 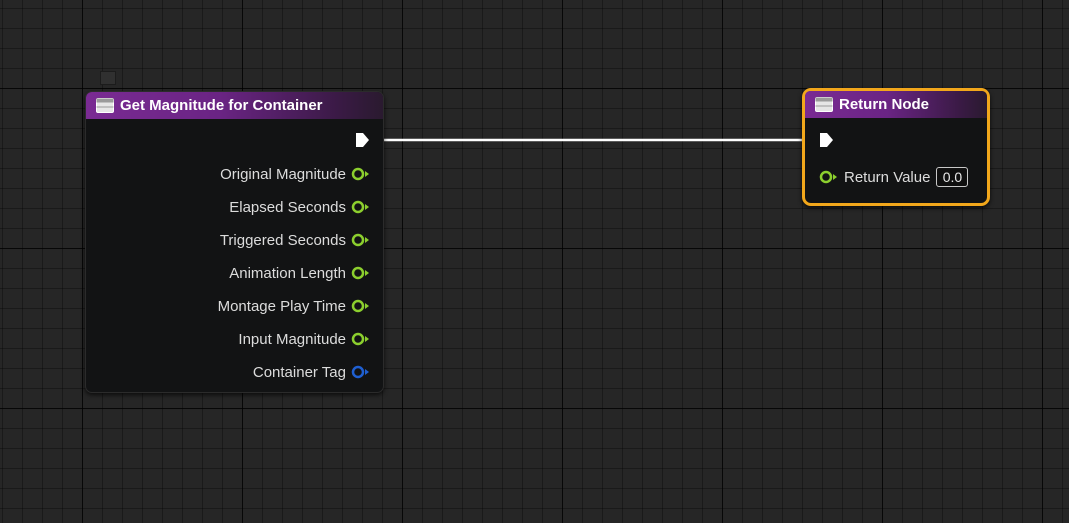 What do you see at coordinates (283, 174) in the screenshot?
I see `pin-label: Original Magnitude` at bounding box center [283, 174].